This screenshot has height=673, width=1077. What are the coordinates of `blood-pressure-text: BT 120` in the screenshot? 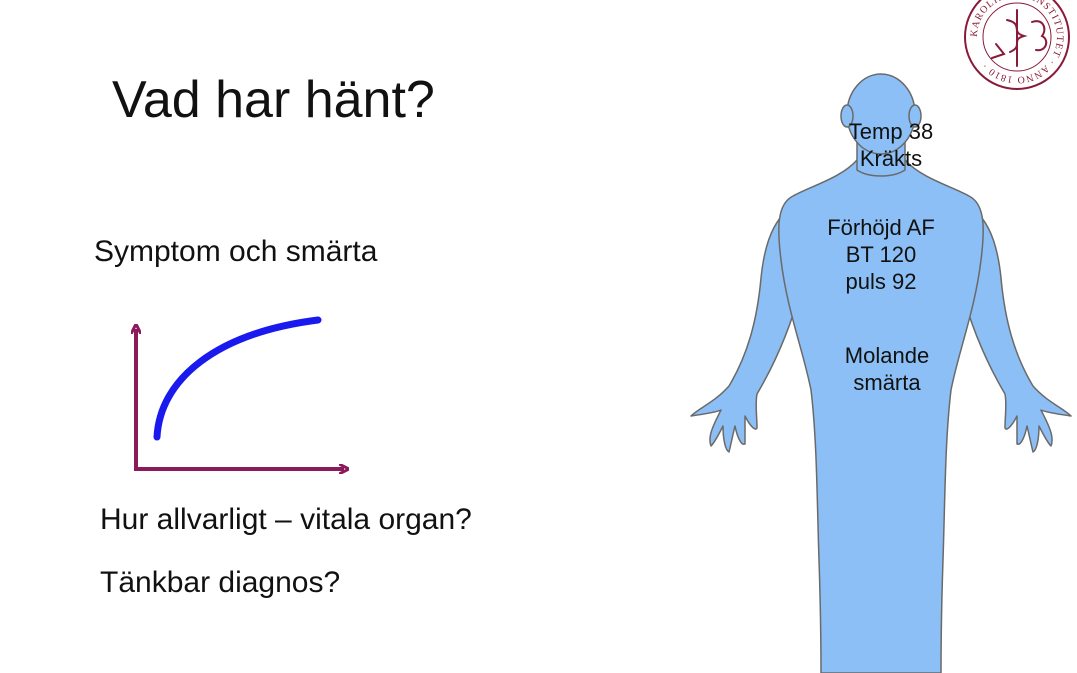 It's located at (881, 254).